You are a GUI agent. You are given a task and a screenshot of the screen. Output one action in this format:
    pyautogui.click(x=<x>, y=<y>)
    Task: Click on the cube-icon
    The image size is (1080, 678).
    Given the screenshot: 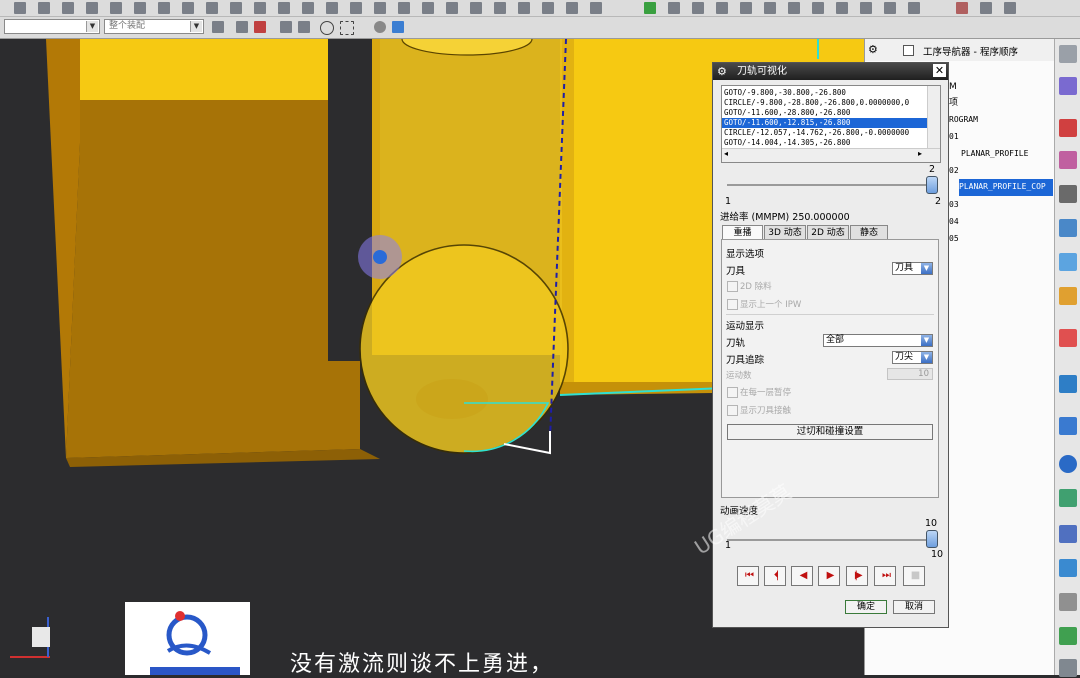 What is the action you would take?
    pyautogui.click(x=398, y=27)
    